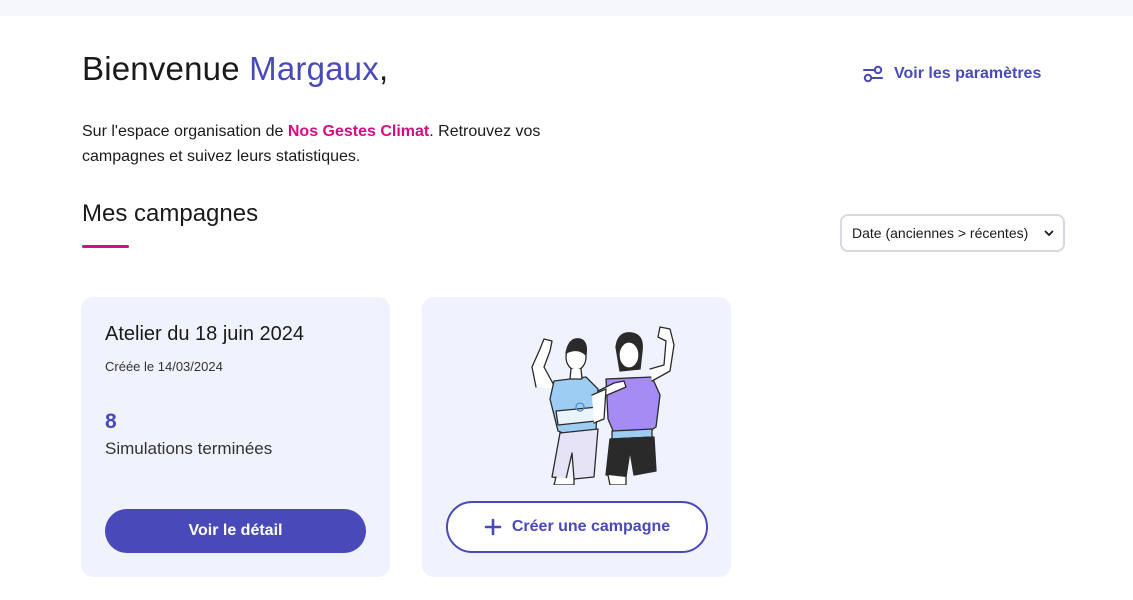 This screenshot has width=1133, height=600. I want to click on page-title: Bienvenue Margaux,, so click(235, 69).